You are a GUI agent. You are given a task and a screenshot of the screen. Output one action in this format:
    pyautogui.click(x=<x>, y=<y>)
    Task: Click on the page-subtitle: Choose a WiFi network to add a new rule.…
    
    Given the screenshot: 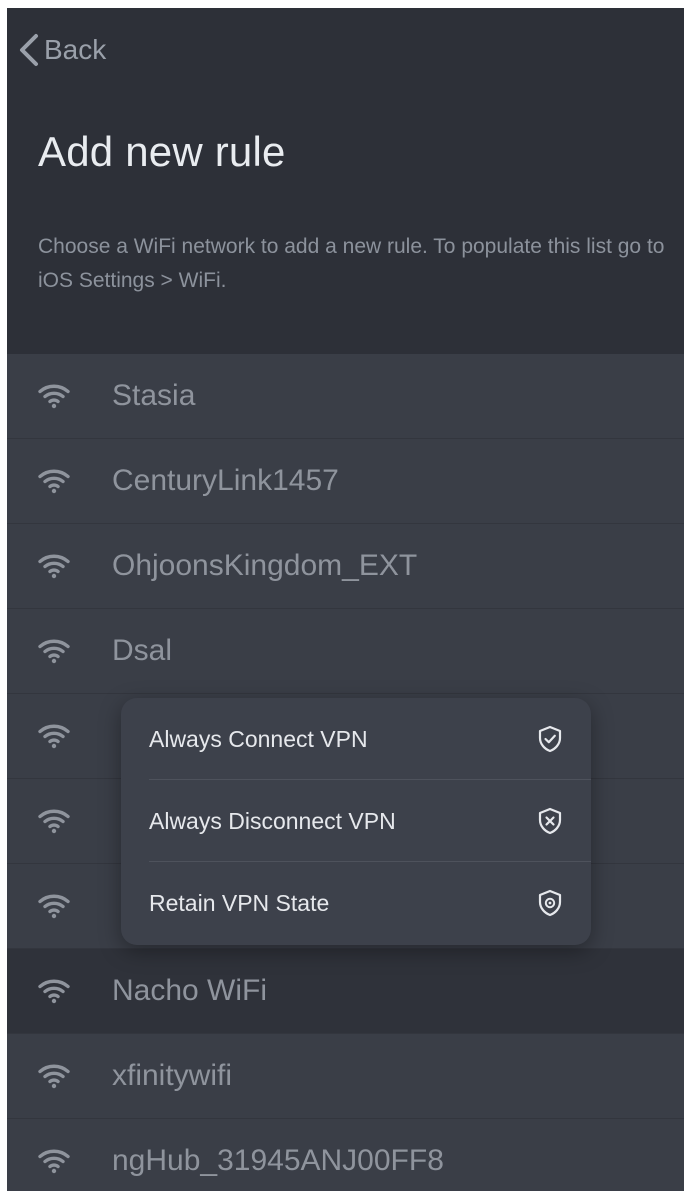 What is the action you would take?
    pyautogui.click(x=351, y=263)
    